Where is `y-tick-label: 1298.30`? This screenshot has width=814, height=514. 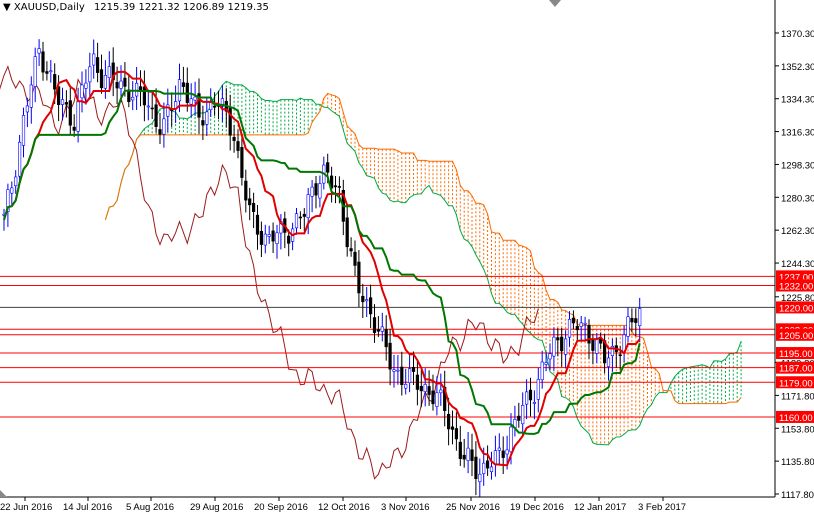
y-tick-label: 1298.30 is located at coordinates (797, 165).